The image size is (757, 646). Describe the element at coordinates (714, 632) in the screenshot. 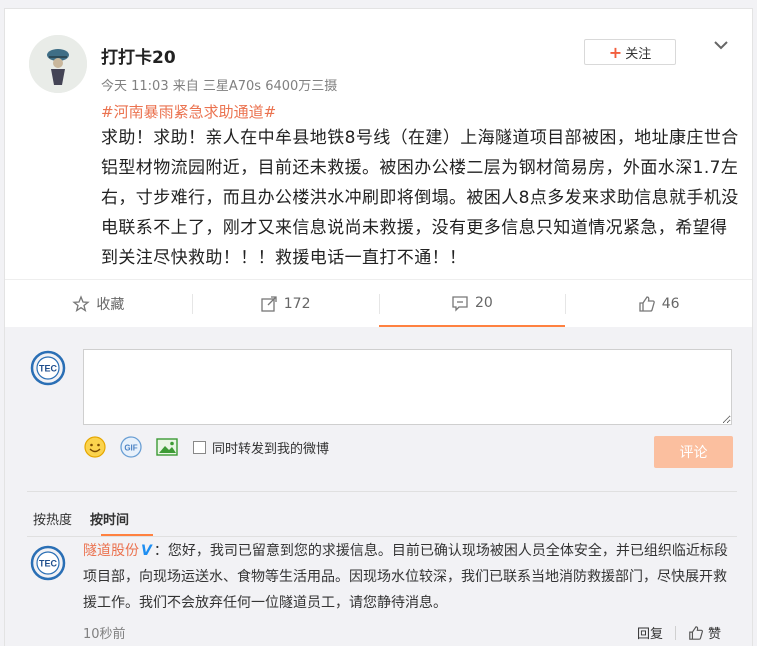

I see `comment-like-label: 赞` at that location.